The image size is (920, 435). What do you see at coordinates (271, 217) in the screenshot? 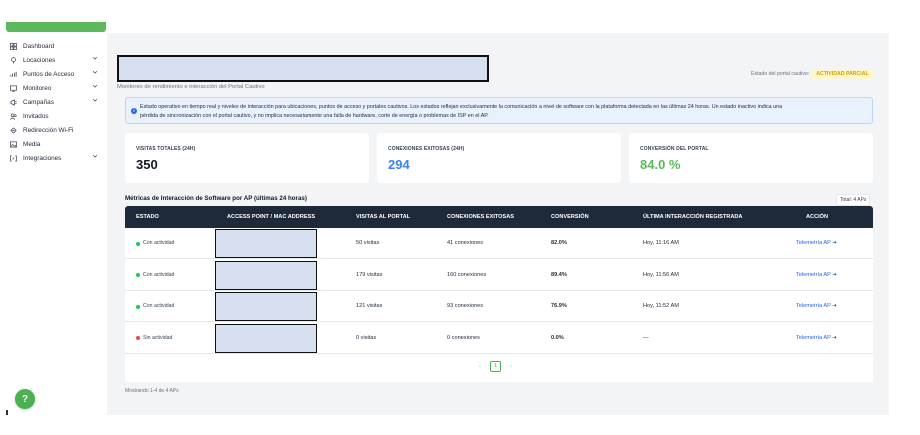
I see `th-access-point: ACCESS POINT / MAC ADDRESS` at bounding box center [271, 217].